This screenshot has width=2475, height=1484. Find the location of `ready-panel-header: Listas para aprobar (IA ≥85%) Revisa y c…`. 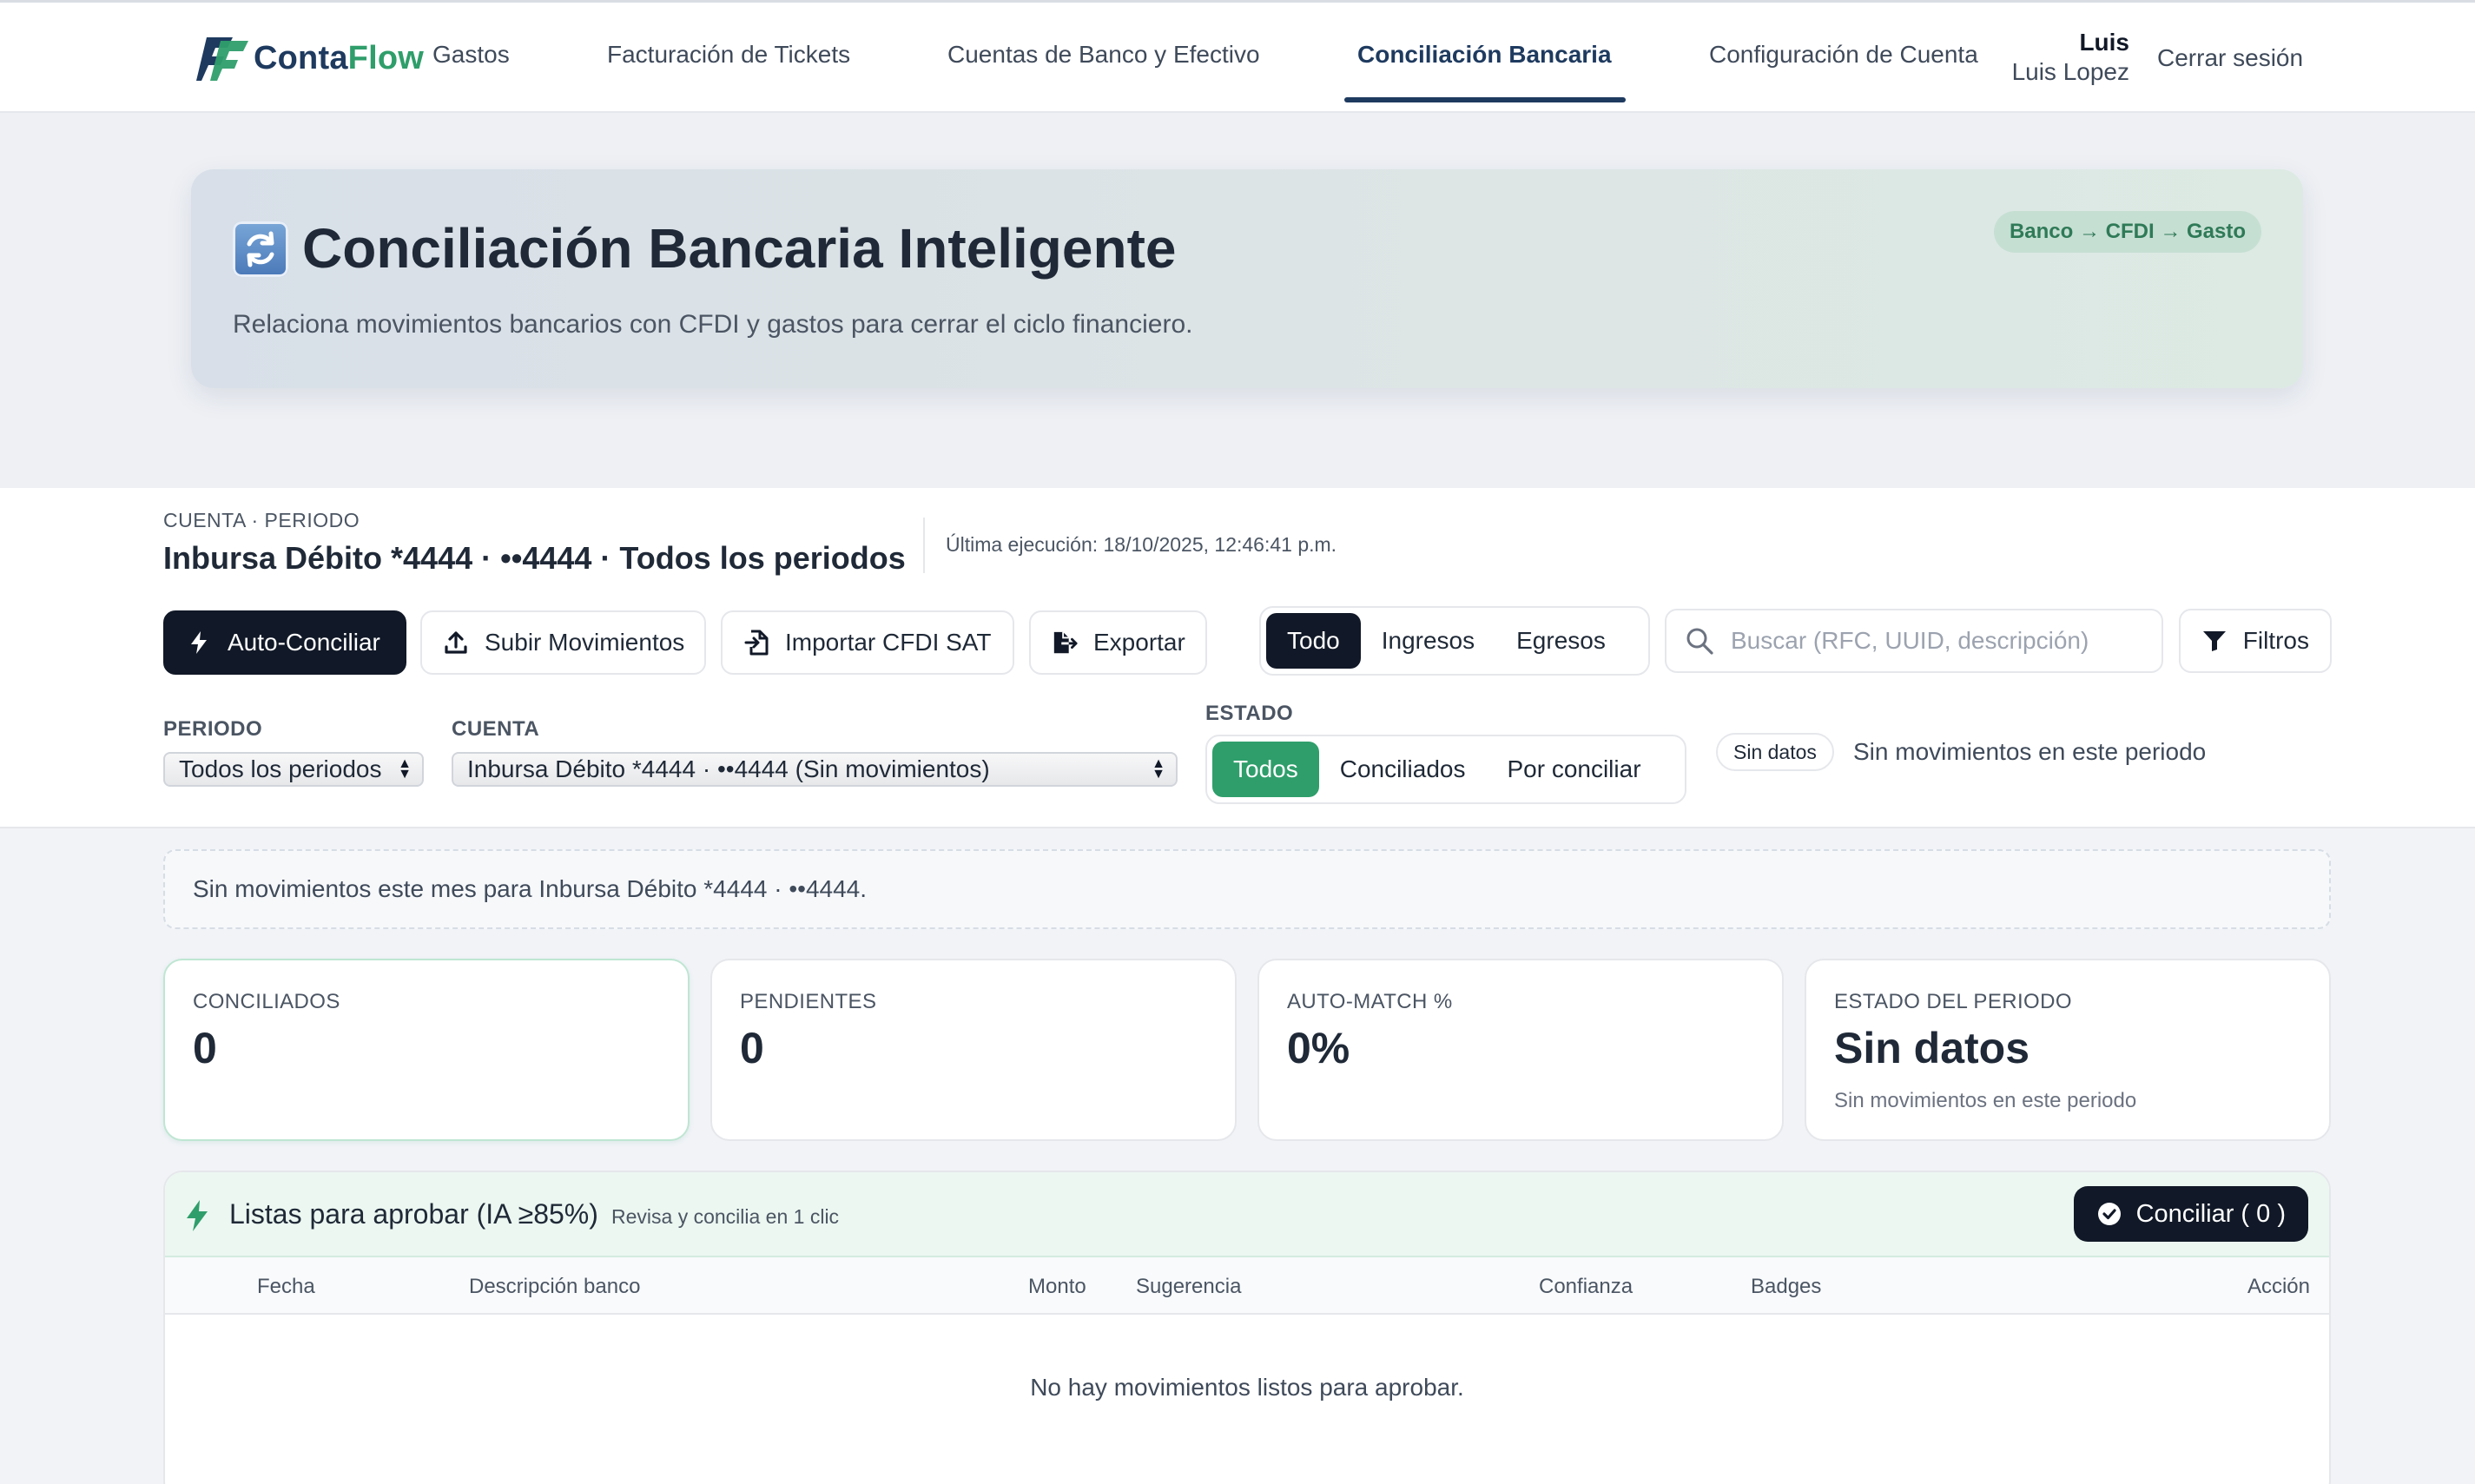

ready-panel-header: Listas para aprobar (IA ≥85%) Revisa y c… is located at coordinates (1247, 1214).